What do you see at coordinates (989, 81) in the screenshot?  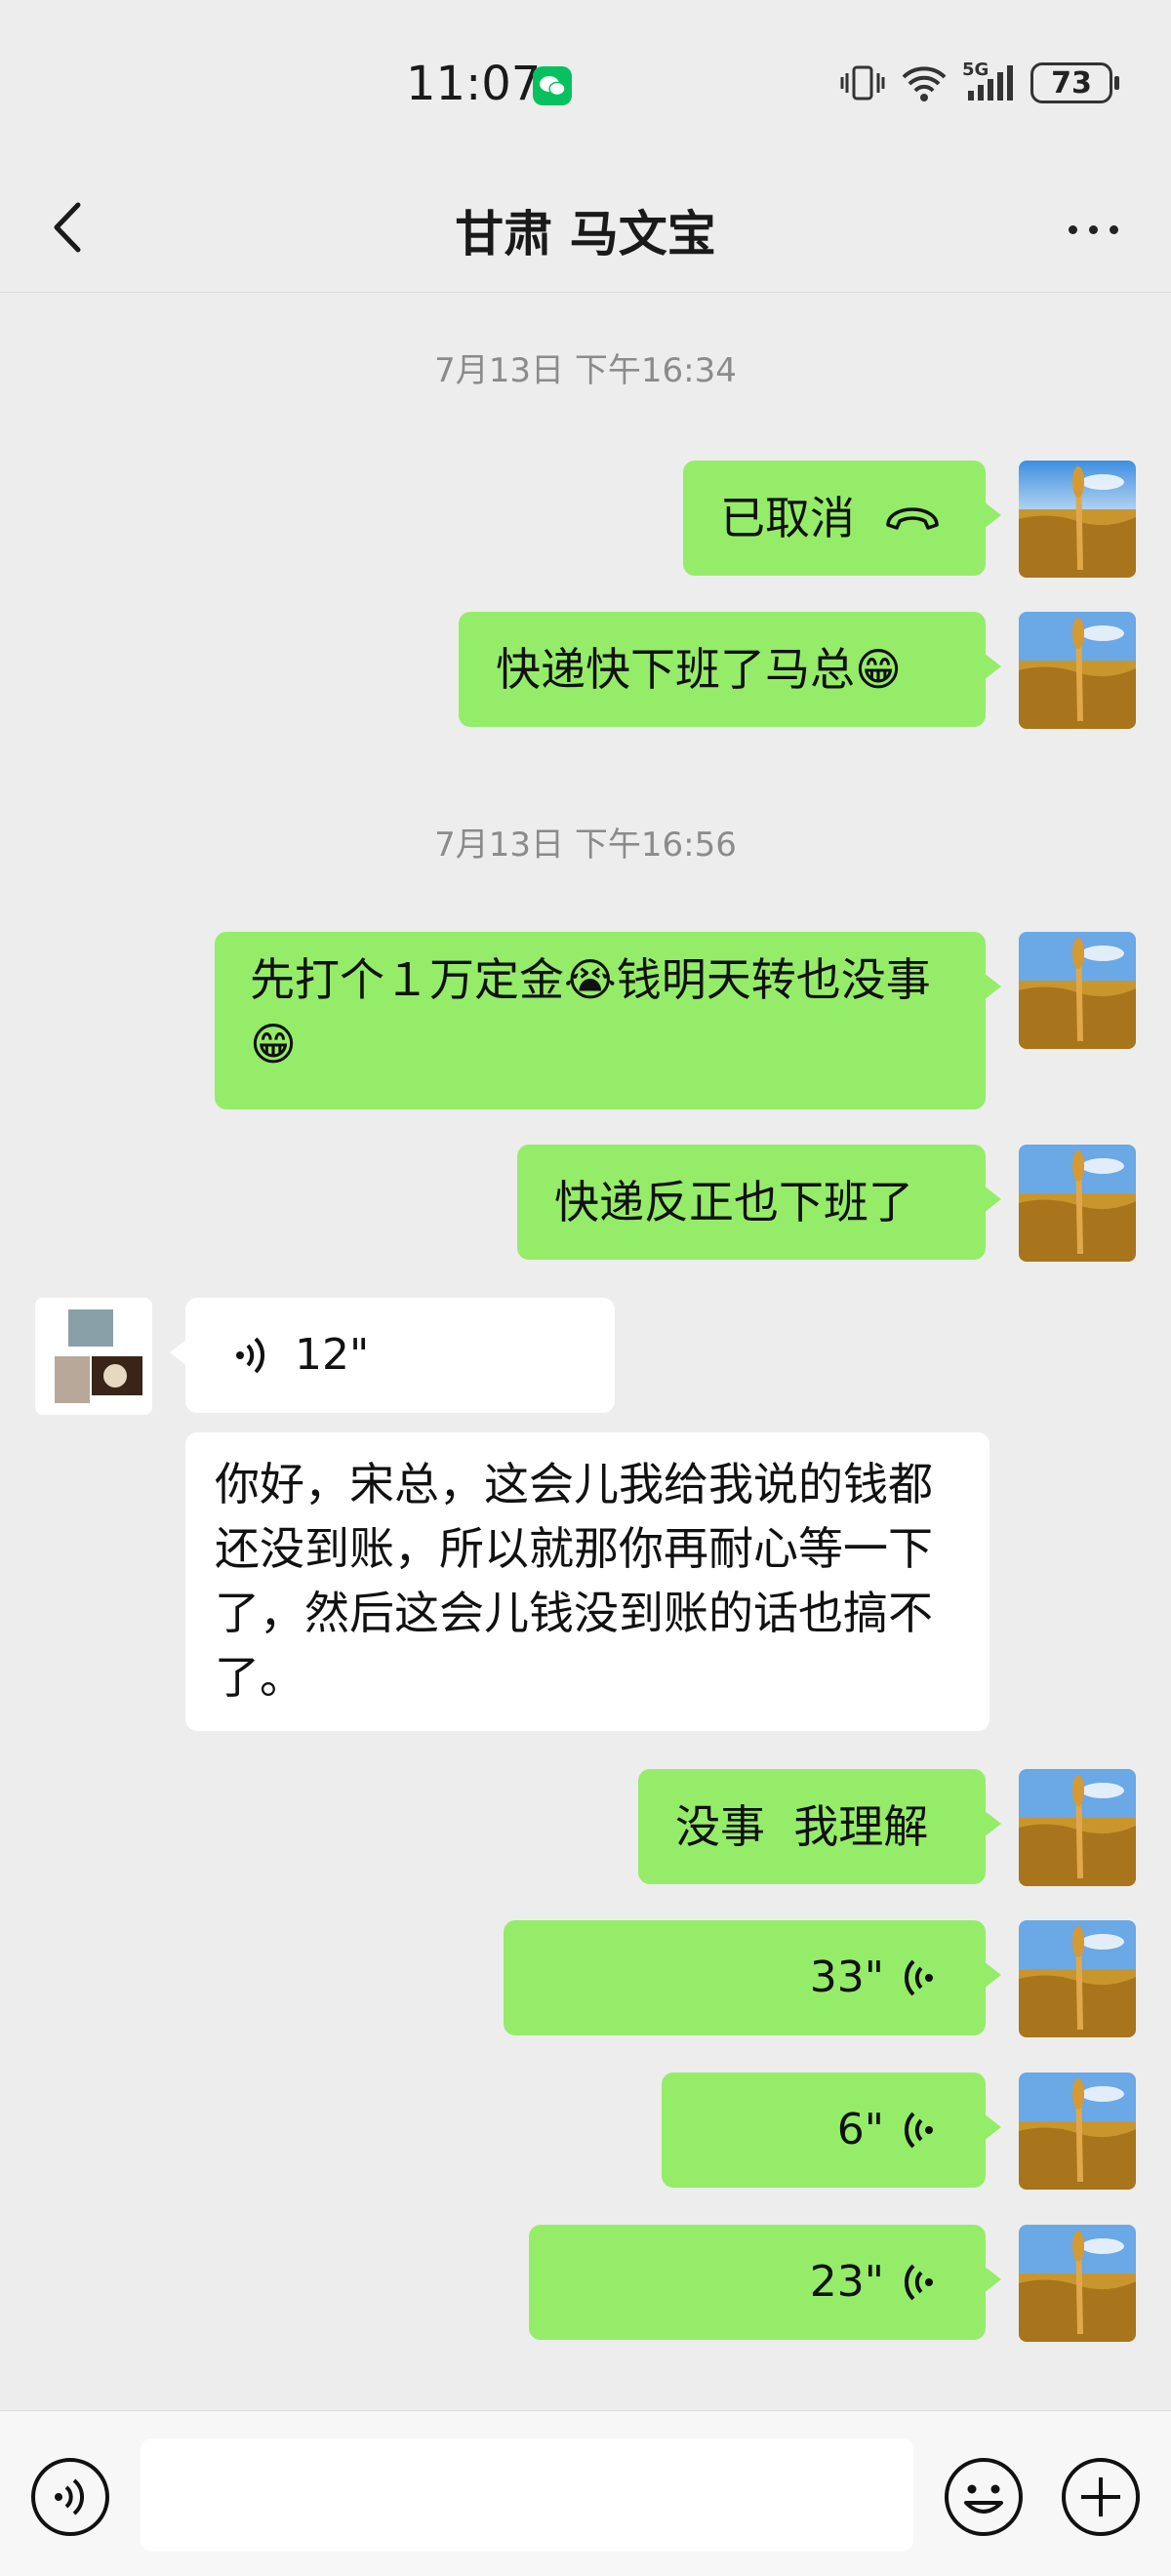 I see `signal-icon: 5G` at bounding box center [989, 81].